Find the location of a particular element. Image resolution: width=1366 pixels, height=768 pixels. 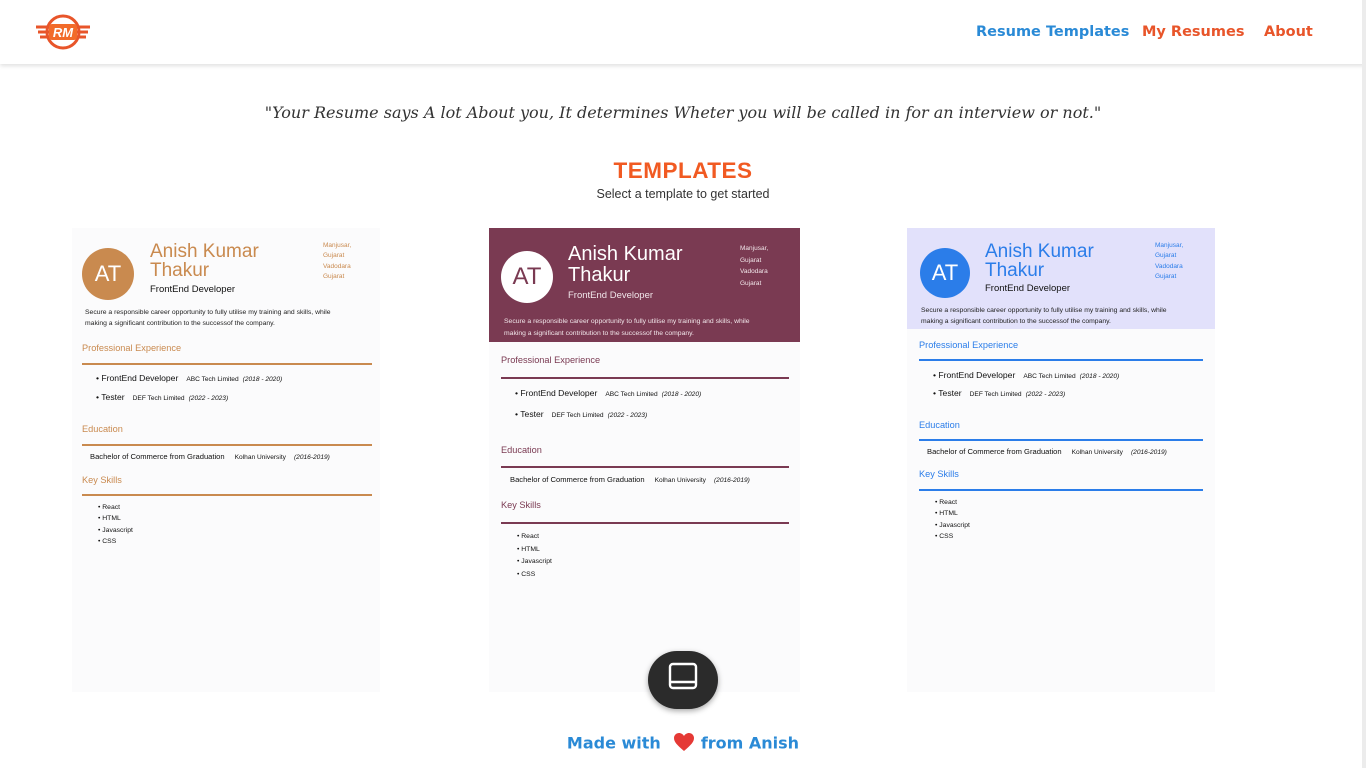

top-navbar: RM Resume Templates My Resumes About is located at coordinates (683, 32).